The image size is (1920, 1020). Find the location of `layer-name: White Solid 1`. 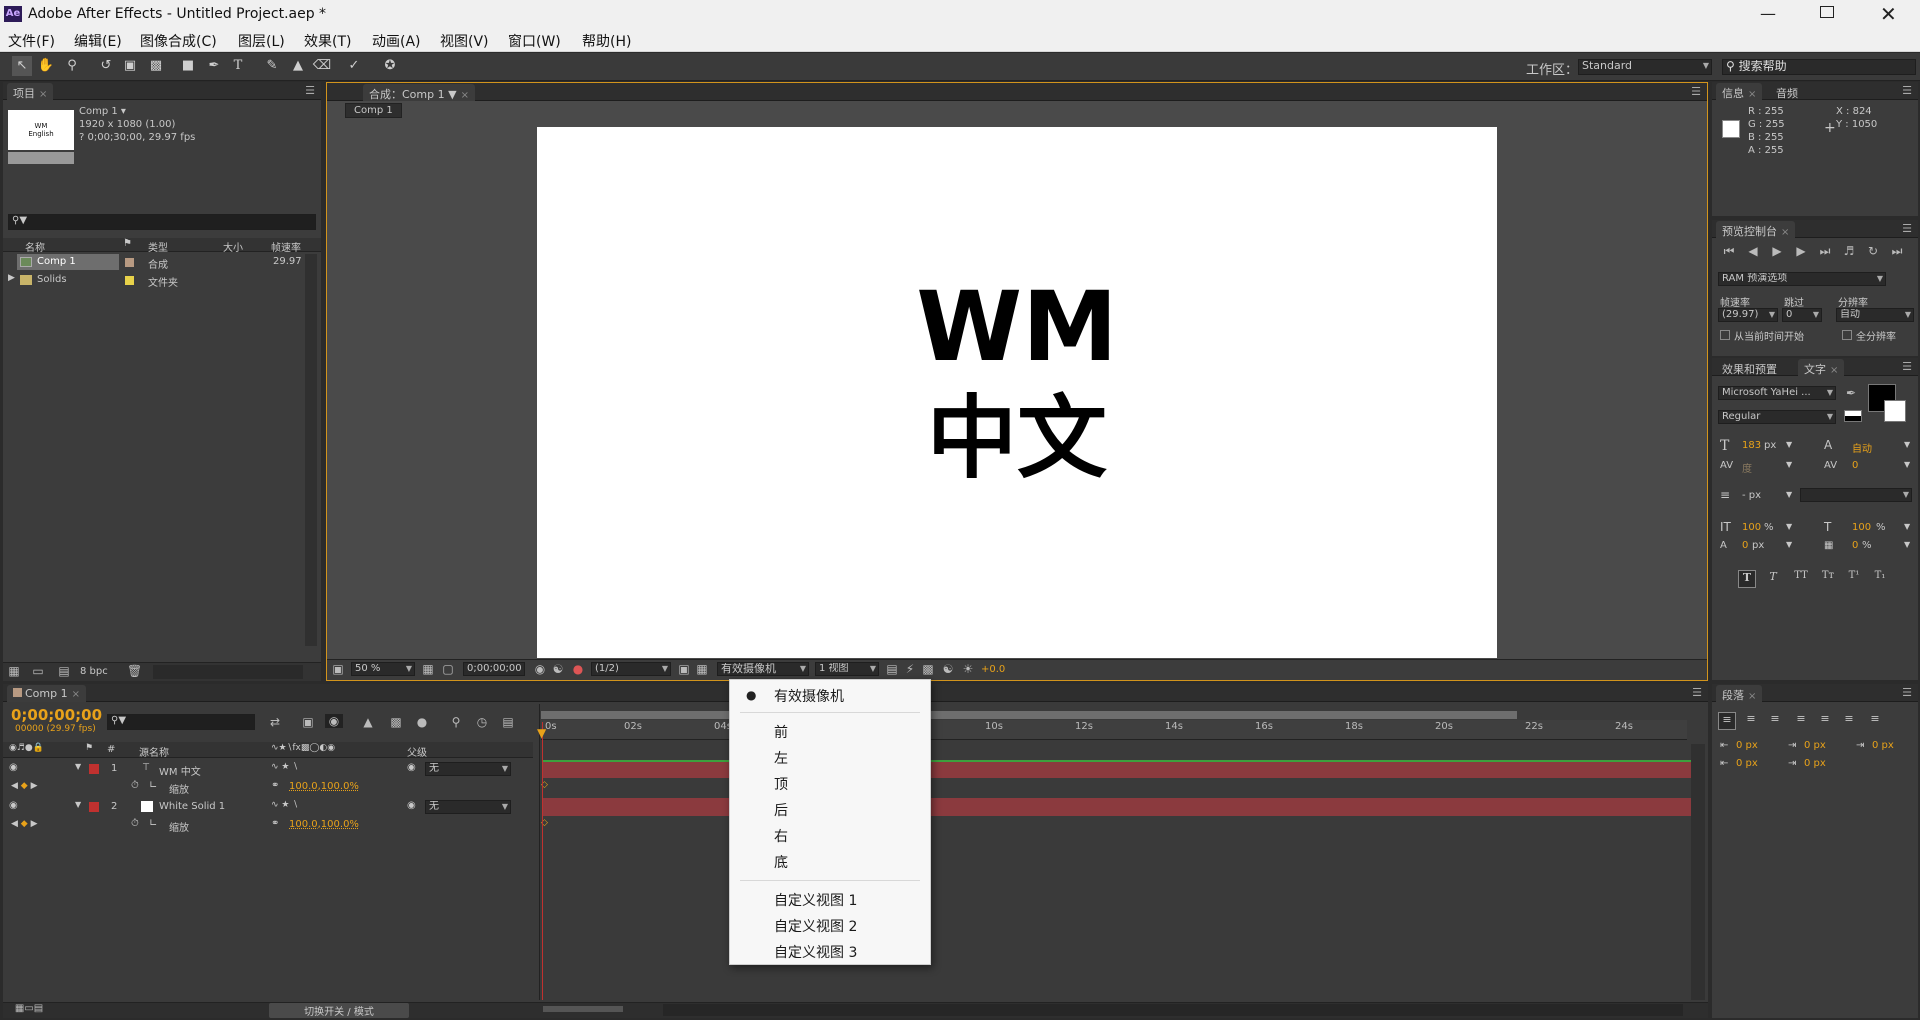

layer-name: White Solid 1 is located at coordinates (192, 806).